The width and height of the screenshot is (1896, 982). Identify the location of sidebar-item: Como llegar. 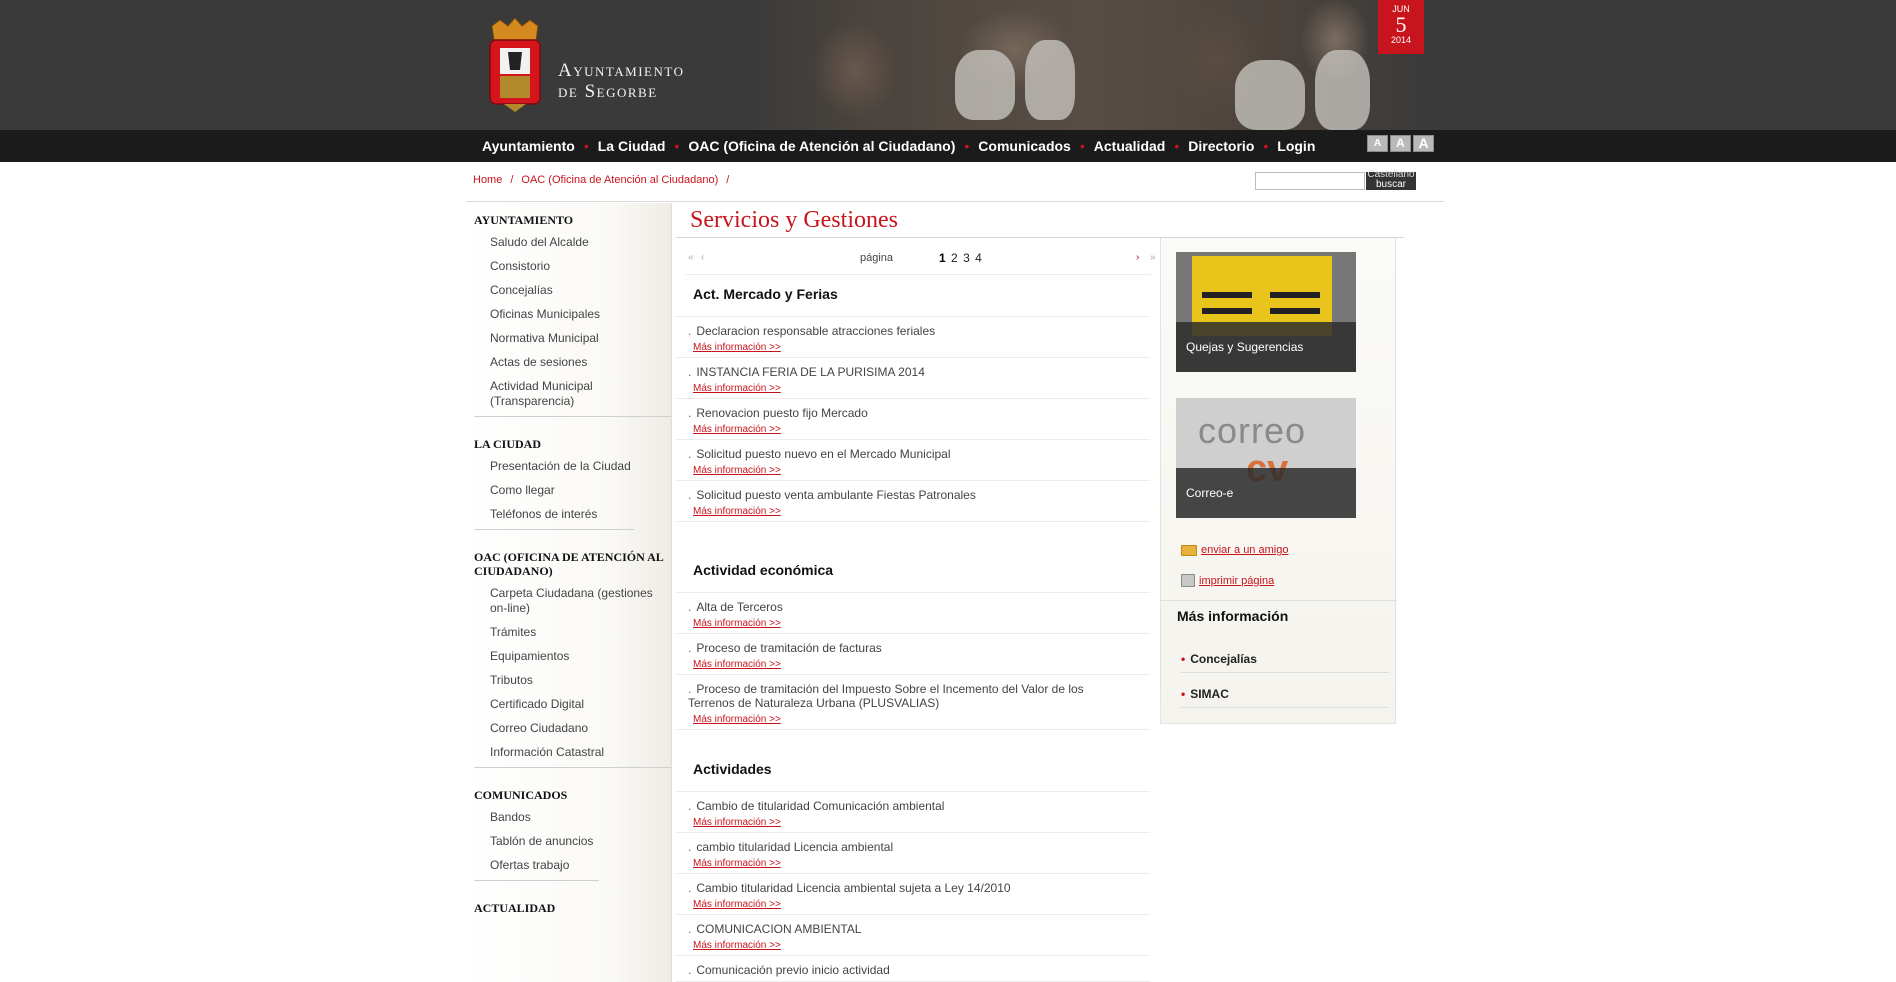
(572, 491).